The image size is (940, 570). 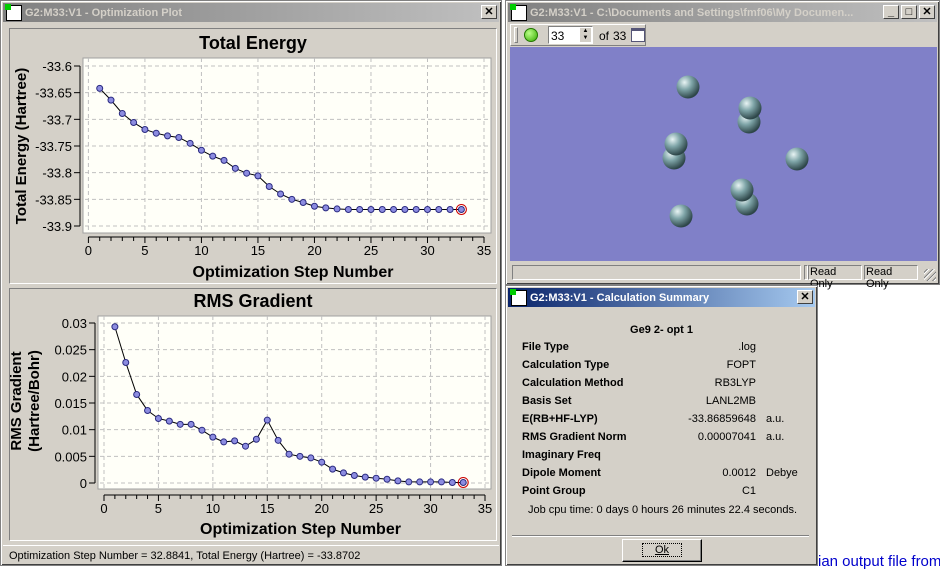 I want to click on y-axis-label: (Hartree/Bohr), so click(x=34, y=401).